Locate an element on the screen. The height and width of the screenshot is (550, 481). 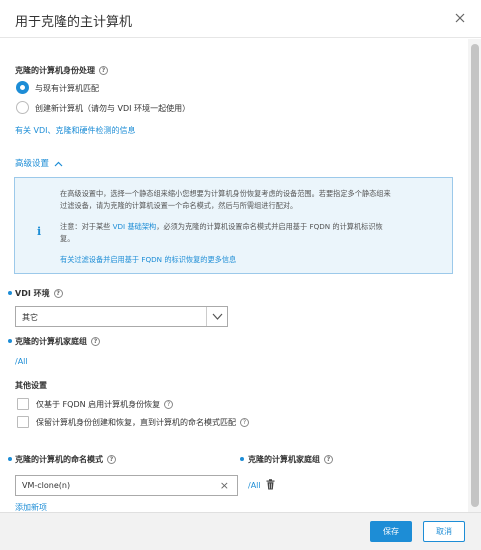
fqdn-info-link: 有关过滤设备并启用基于 FQDN 的标识恢复的更多信息 is located at coordinates (148, 260).